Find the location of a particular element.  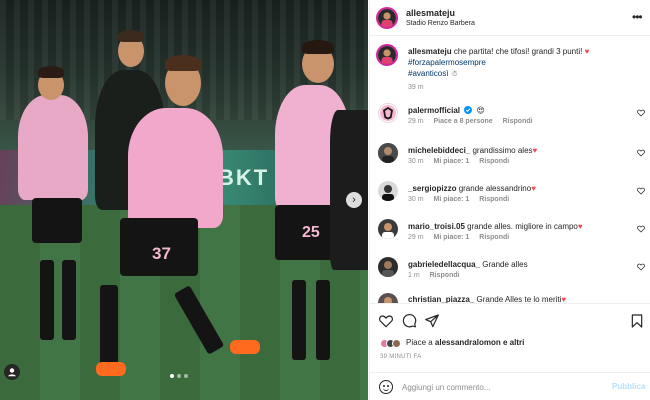

comment-username: _sergiopizzo is located at coordinates (432, 188).